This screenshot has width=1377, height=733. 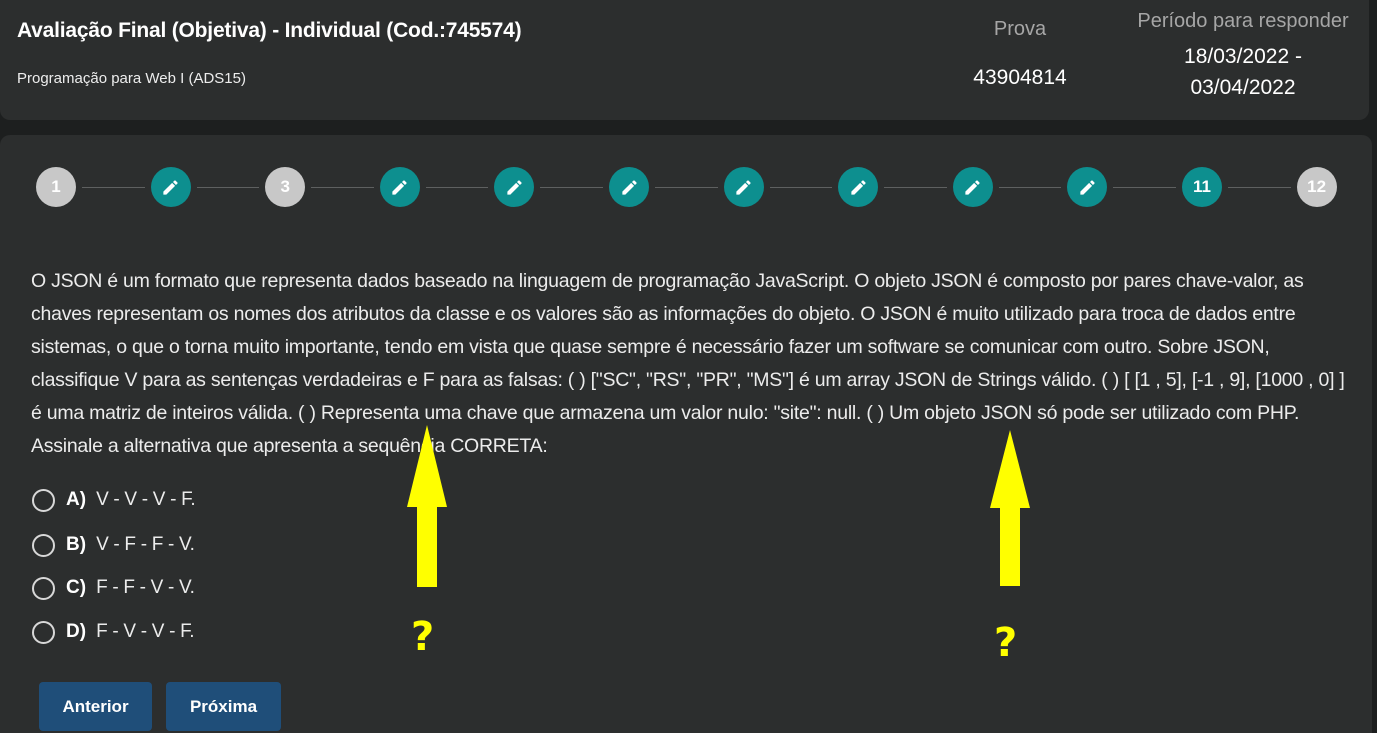 I want to click on step-1: 1, so click(x=56, y=187).